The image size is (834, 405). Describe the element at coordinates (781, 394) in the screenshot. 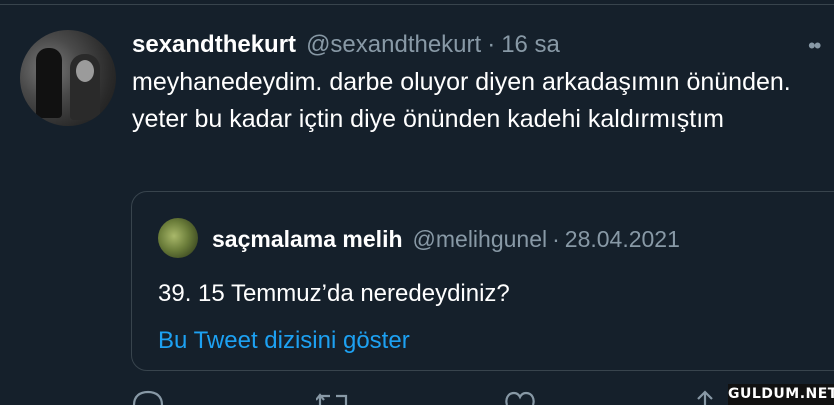

I see `site-watermark: GULDUM.NET` at that location.